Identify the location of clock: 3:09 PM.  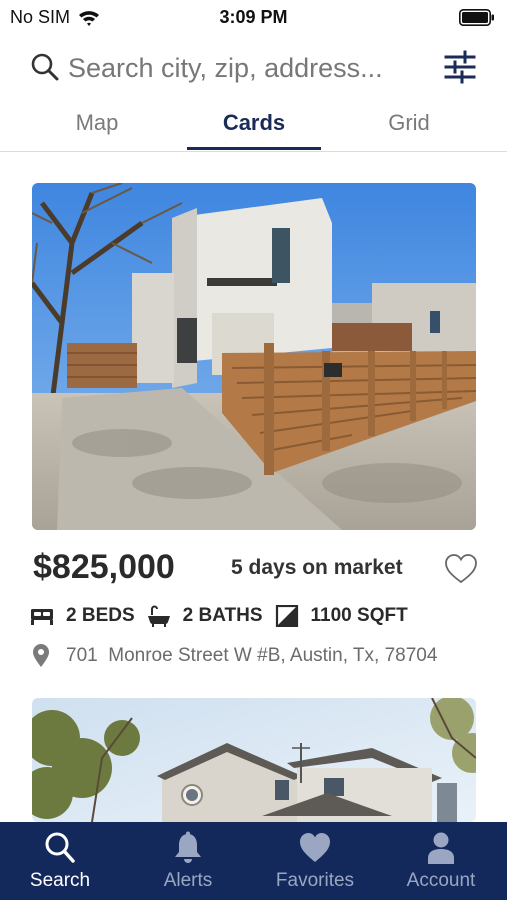
(253, 17).